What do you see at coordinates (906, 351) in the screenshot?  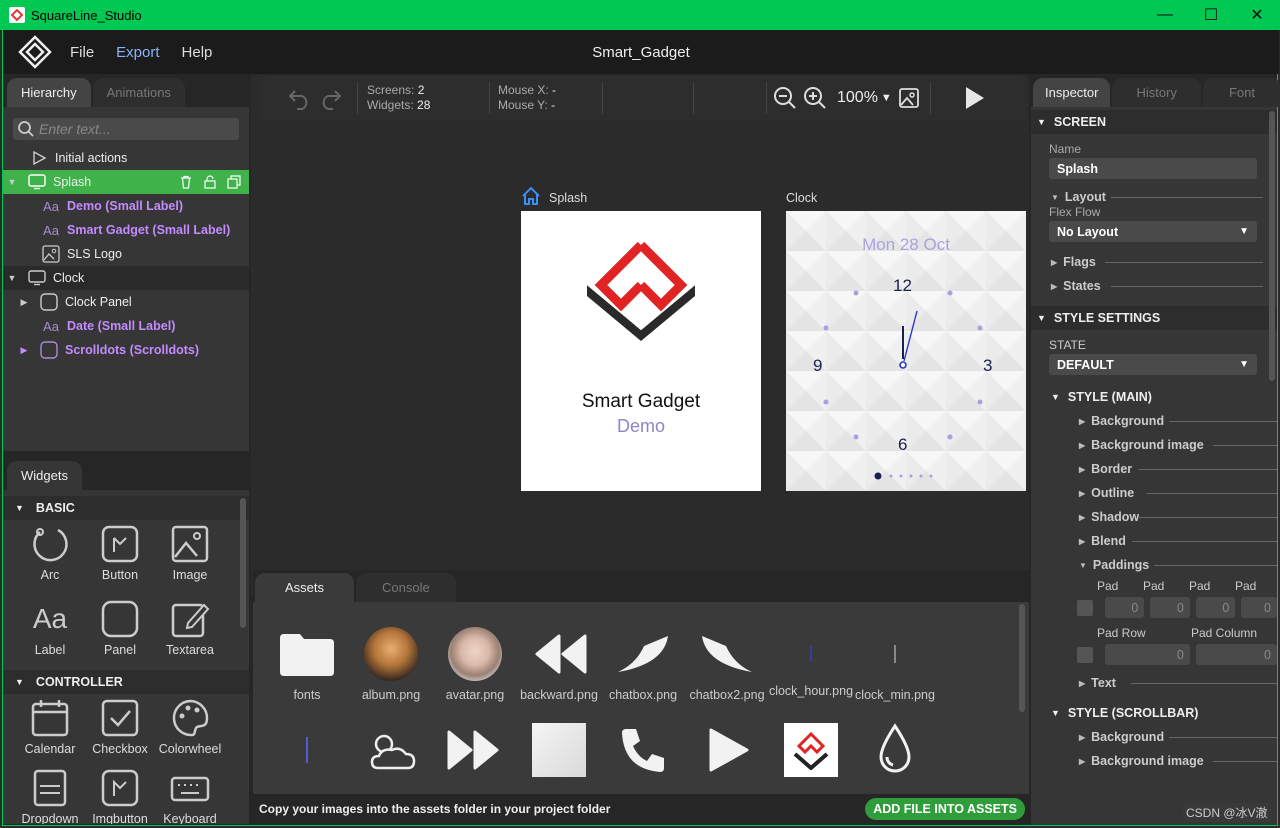 I see `clock-screen-preview: Mon 28 Oct 12 3 6 9` at bounding box center [906, 351].